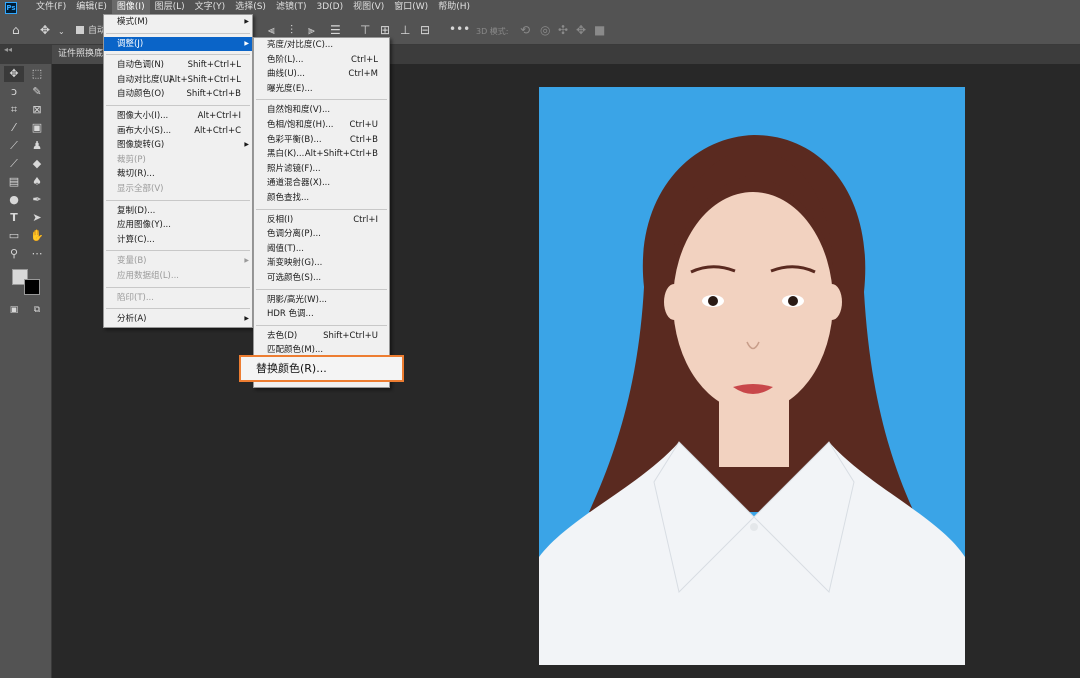  Describe the element at coordinates (459, 29) in the screenshot. I see `more-options-icon: •••` at that location.